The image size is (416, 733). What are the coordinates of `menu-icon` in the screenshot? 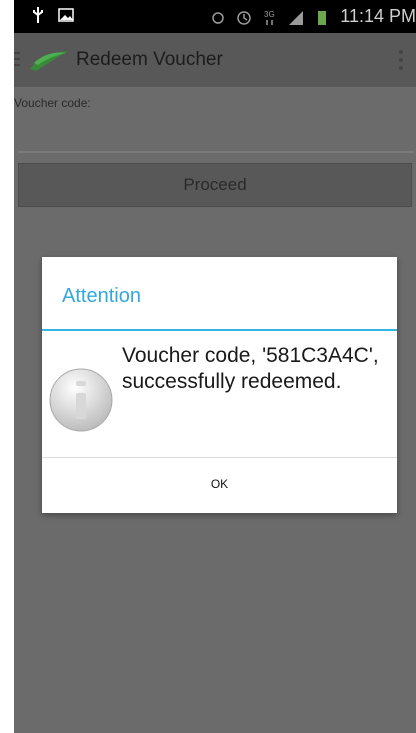 It's located at (18, 59).